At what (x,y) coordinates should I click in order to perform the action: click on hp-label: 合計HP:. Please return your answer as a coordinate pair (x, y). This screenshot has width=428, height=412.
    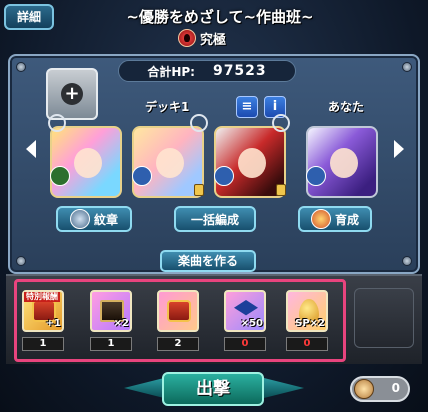
    Looking at the image, I should click on (171, 71).